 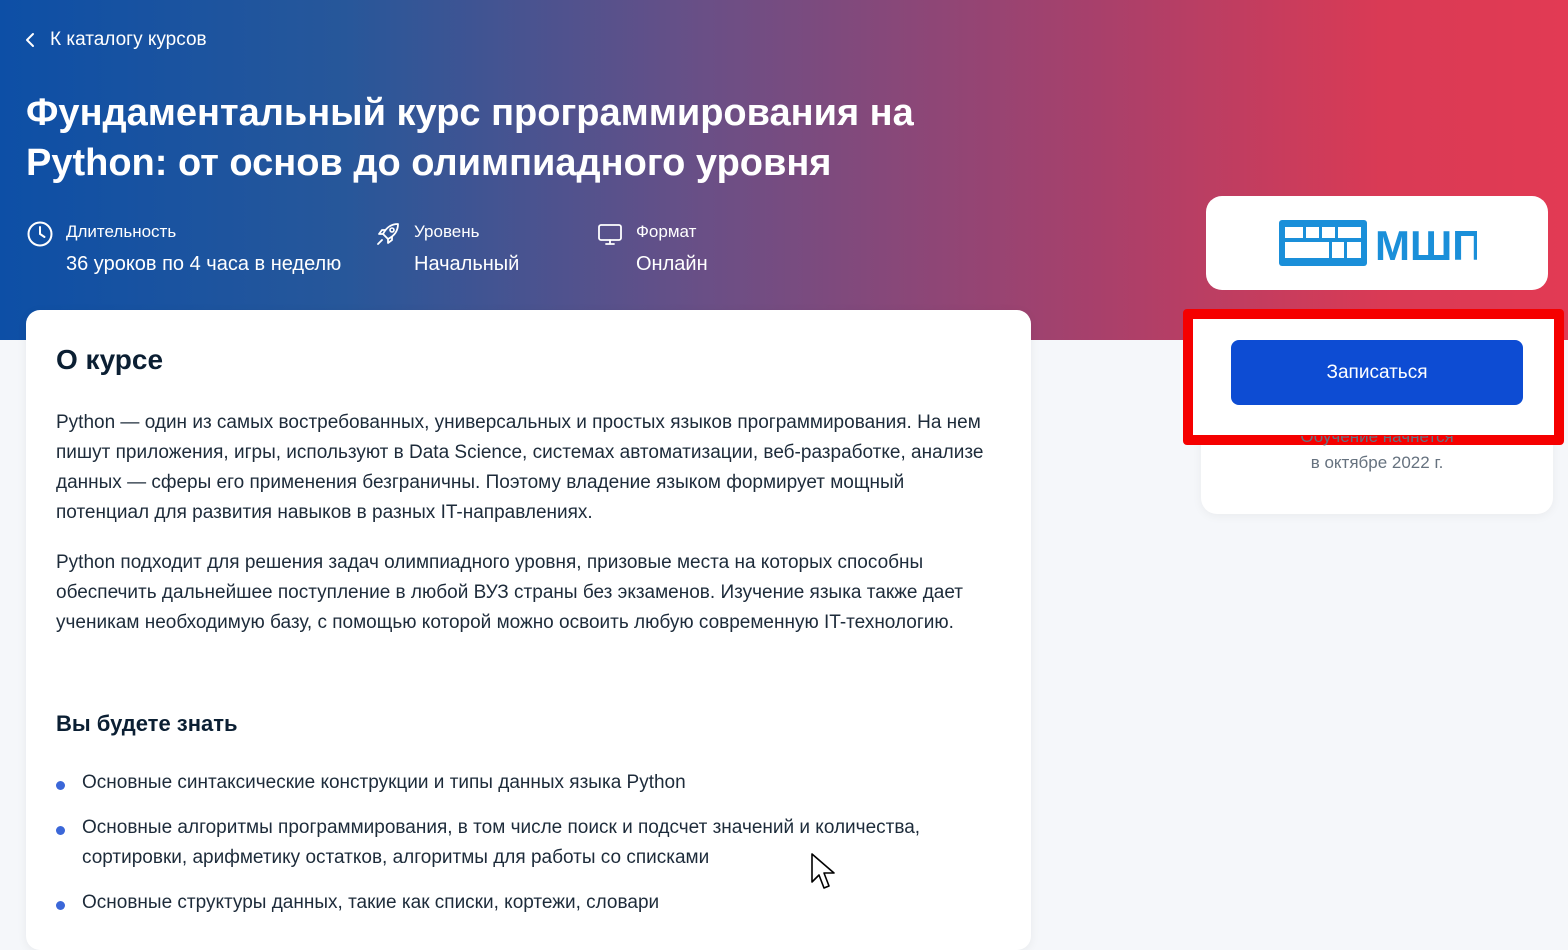 What do you see at coordinates (147, 723) in the screenshot?
I see `know-title: Вы будете знать` at bounding box center [147, 723].